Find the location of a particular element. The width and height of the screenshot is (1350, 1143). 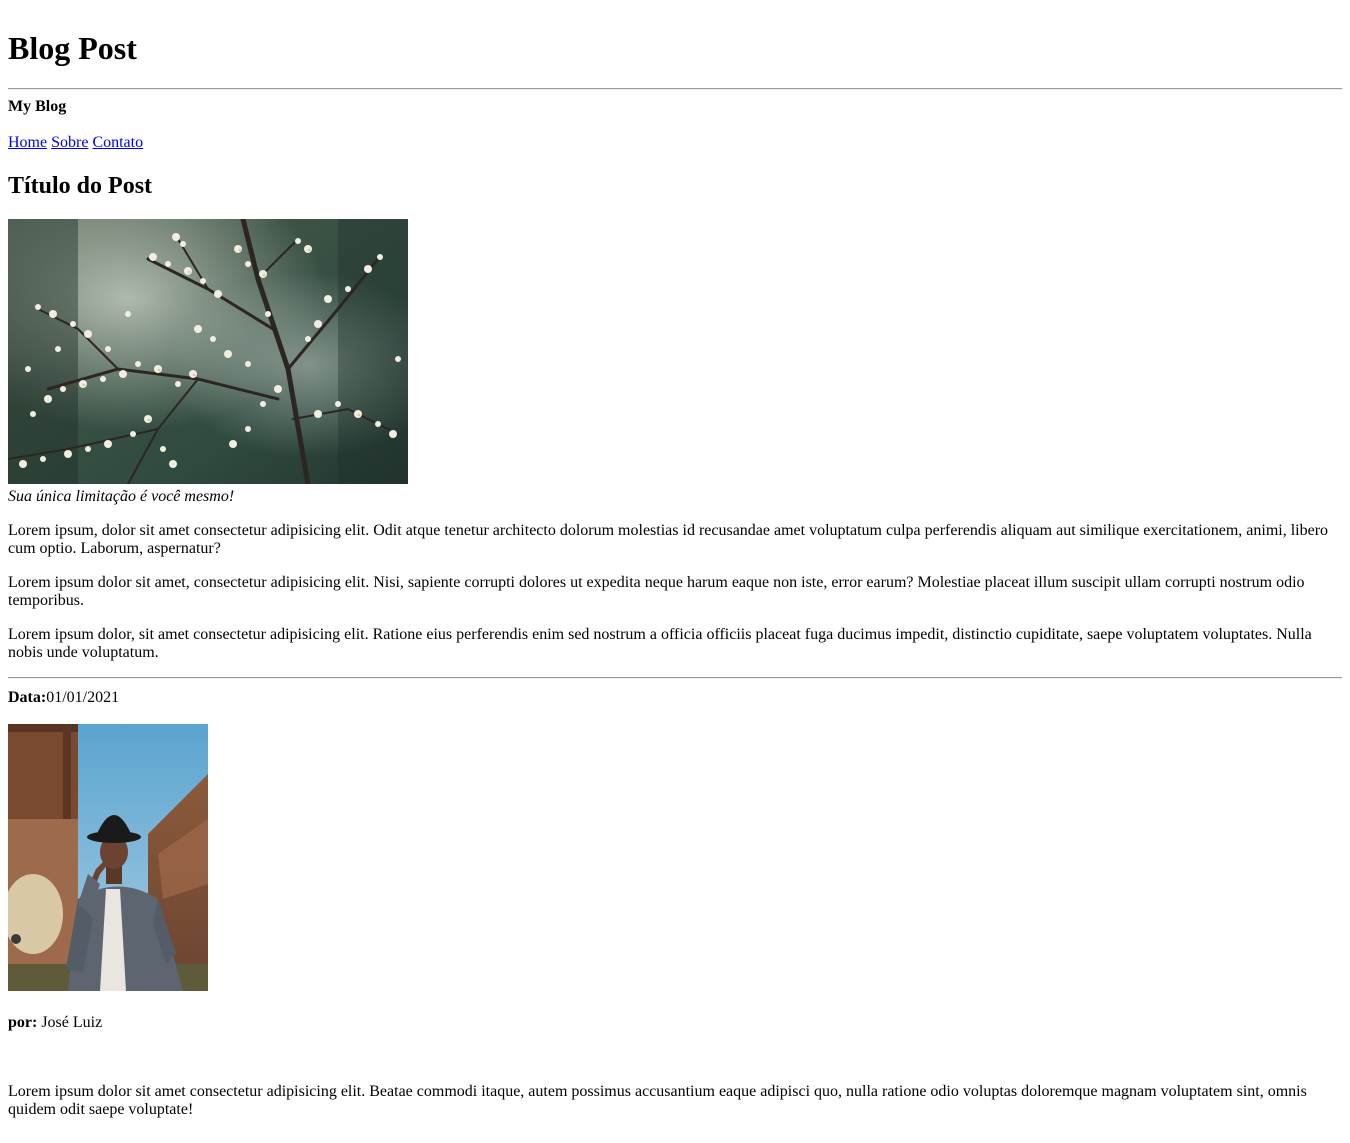

page-title: Blog Post is located at coordinates (72, 48).